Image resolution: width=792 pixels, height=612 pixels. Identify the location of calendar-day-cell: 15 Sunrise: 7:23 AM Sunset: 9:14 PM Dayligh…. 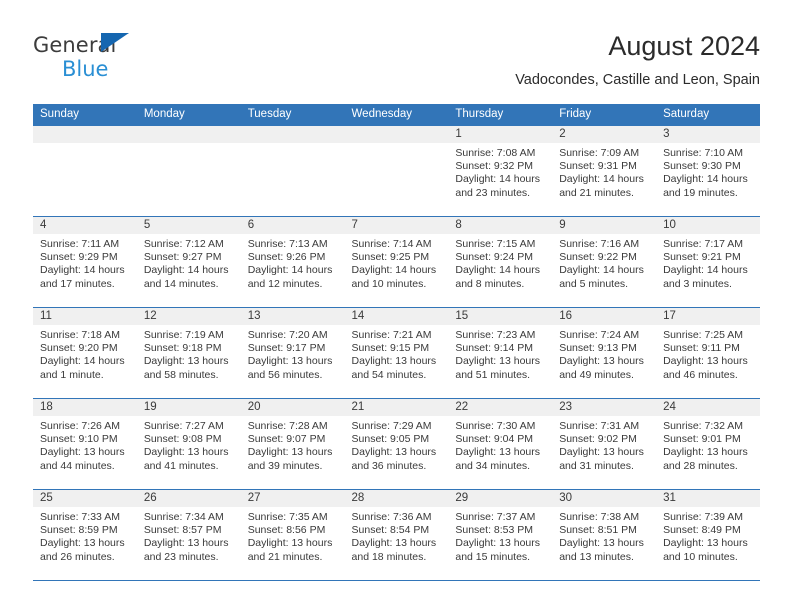
(500, 353).